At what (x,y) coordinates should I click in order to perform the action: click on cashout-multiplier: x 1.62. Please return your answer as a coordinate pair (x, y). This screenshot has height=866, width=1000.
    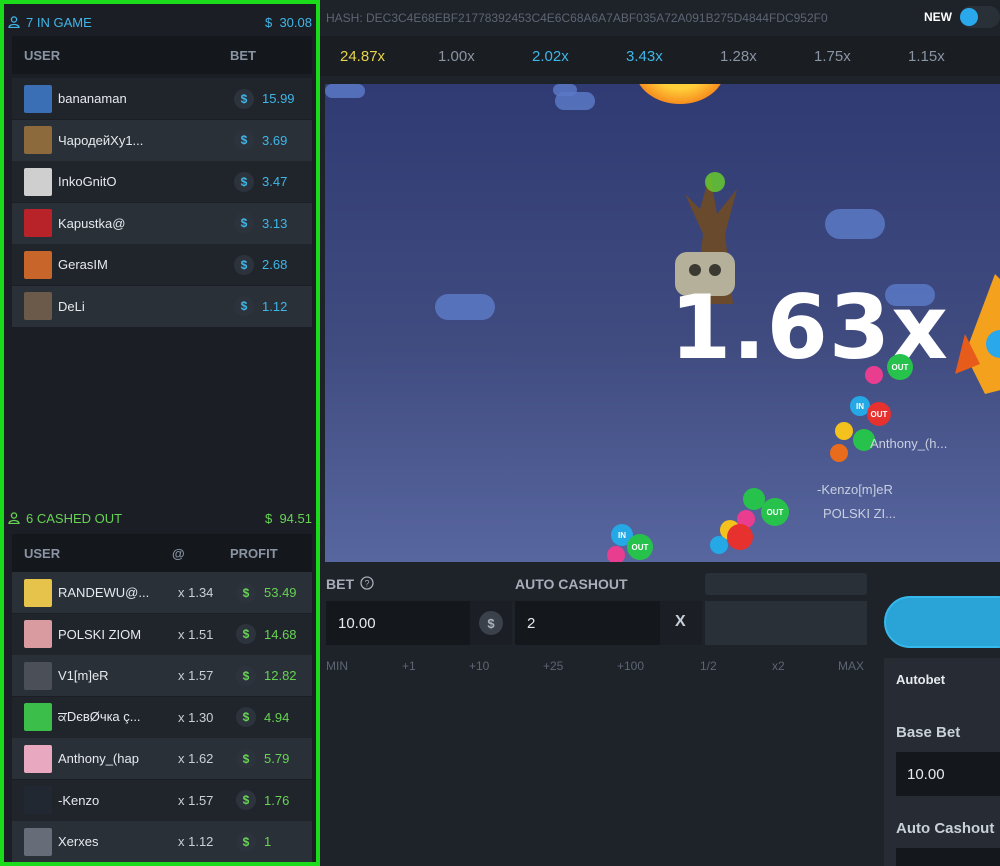
    Looking at the image, I should click on (196, 758).